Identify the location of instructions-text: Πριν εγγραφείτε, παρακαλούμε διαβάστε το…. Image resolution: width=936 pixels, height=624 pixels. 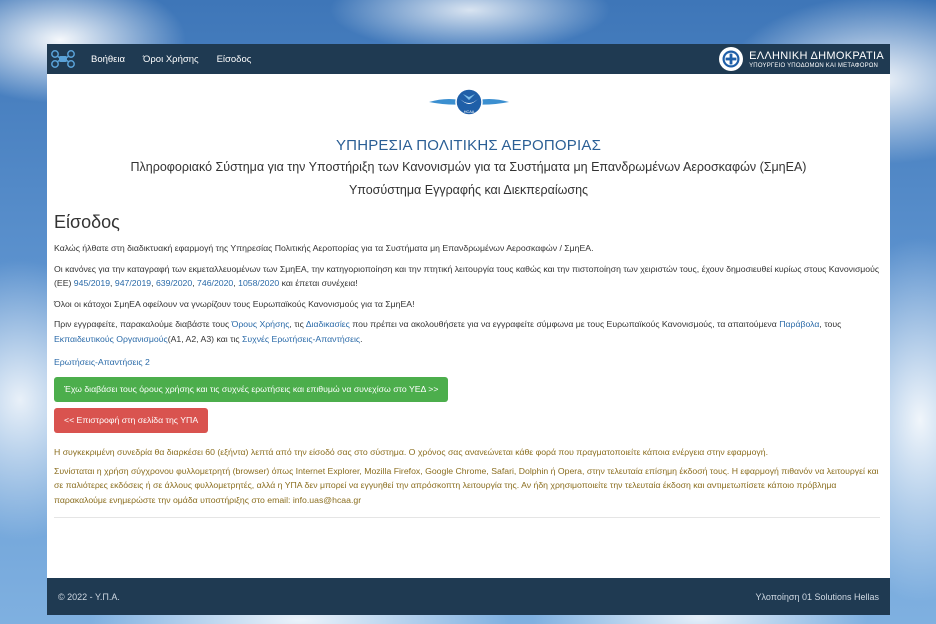
(448, 331).